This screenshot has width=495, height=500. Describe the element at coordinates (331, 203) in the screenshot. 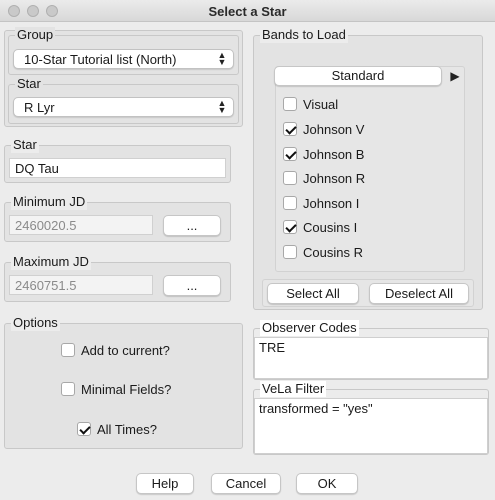

I see `band-johnson-i-label: Johnson I` at that location.